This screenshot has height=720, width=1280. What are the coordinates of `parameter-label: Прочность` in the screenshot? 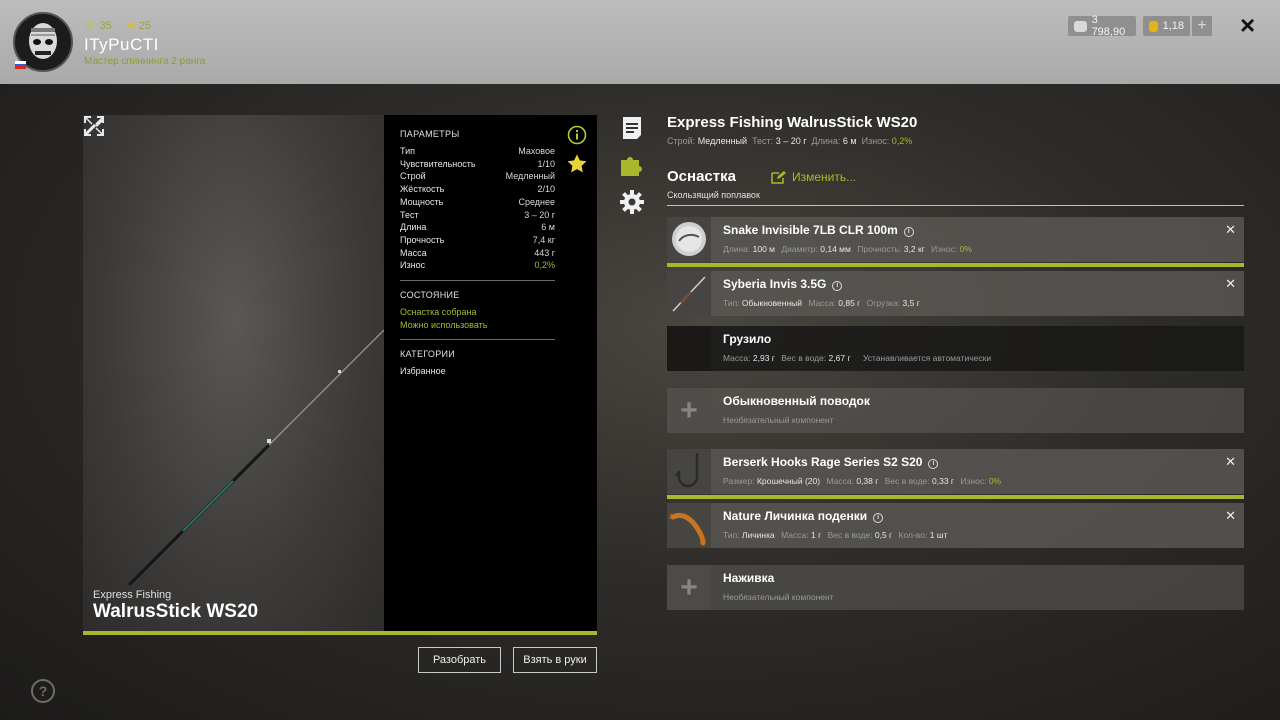 It's located at (422, 239).